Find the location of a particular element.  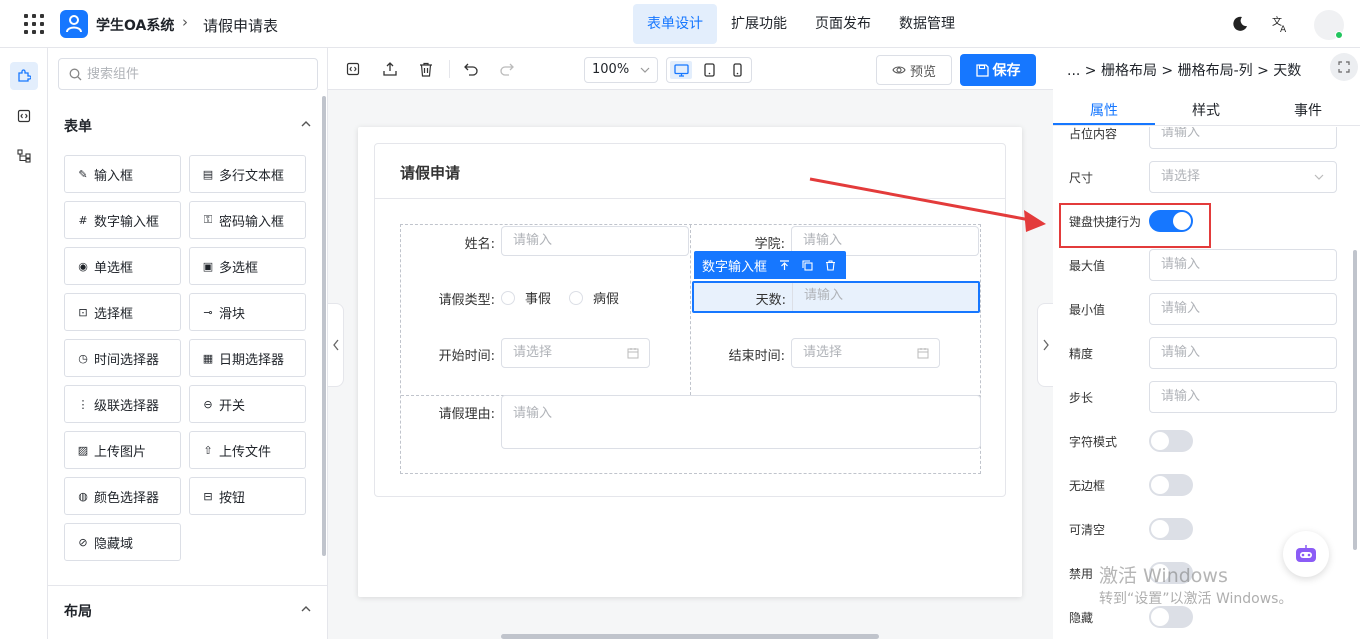

tab-extensions: 扩展功能 is located at coordinates (759, 24).